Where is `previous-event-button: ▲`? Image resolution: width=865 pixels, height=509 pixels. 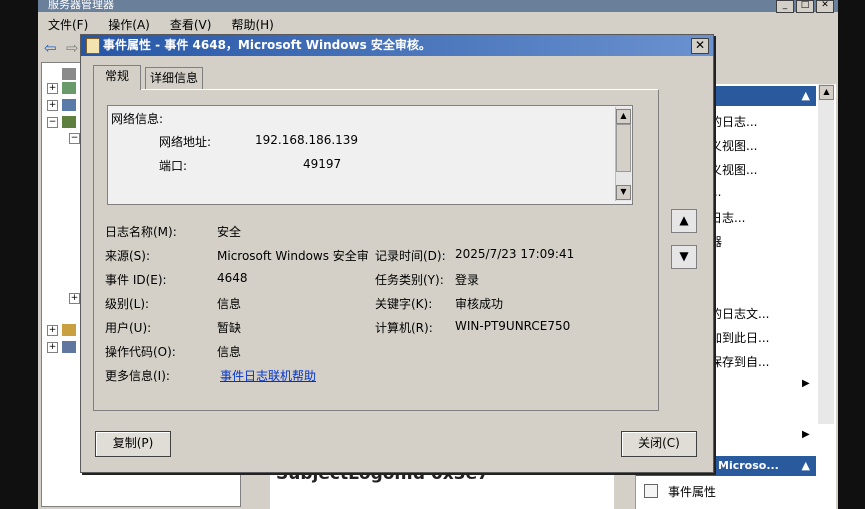
previous-event-button: ▲ is located at coordinates (684, 221).